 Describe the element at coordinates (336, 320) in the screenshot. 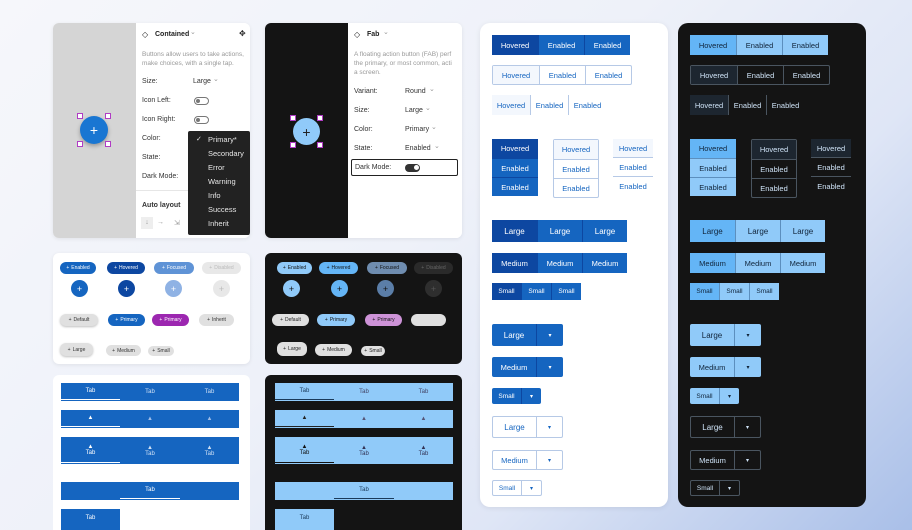

I see `extended-fab-primary: + Primary` at that location.